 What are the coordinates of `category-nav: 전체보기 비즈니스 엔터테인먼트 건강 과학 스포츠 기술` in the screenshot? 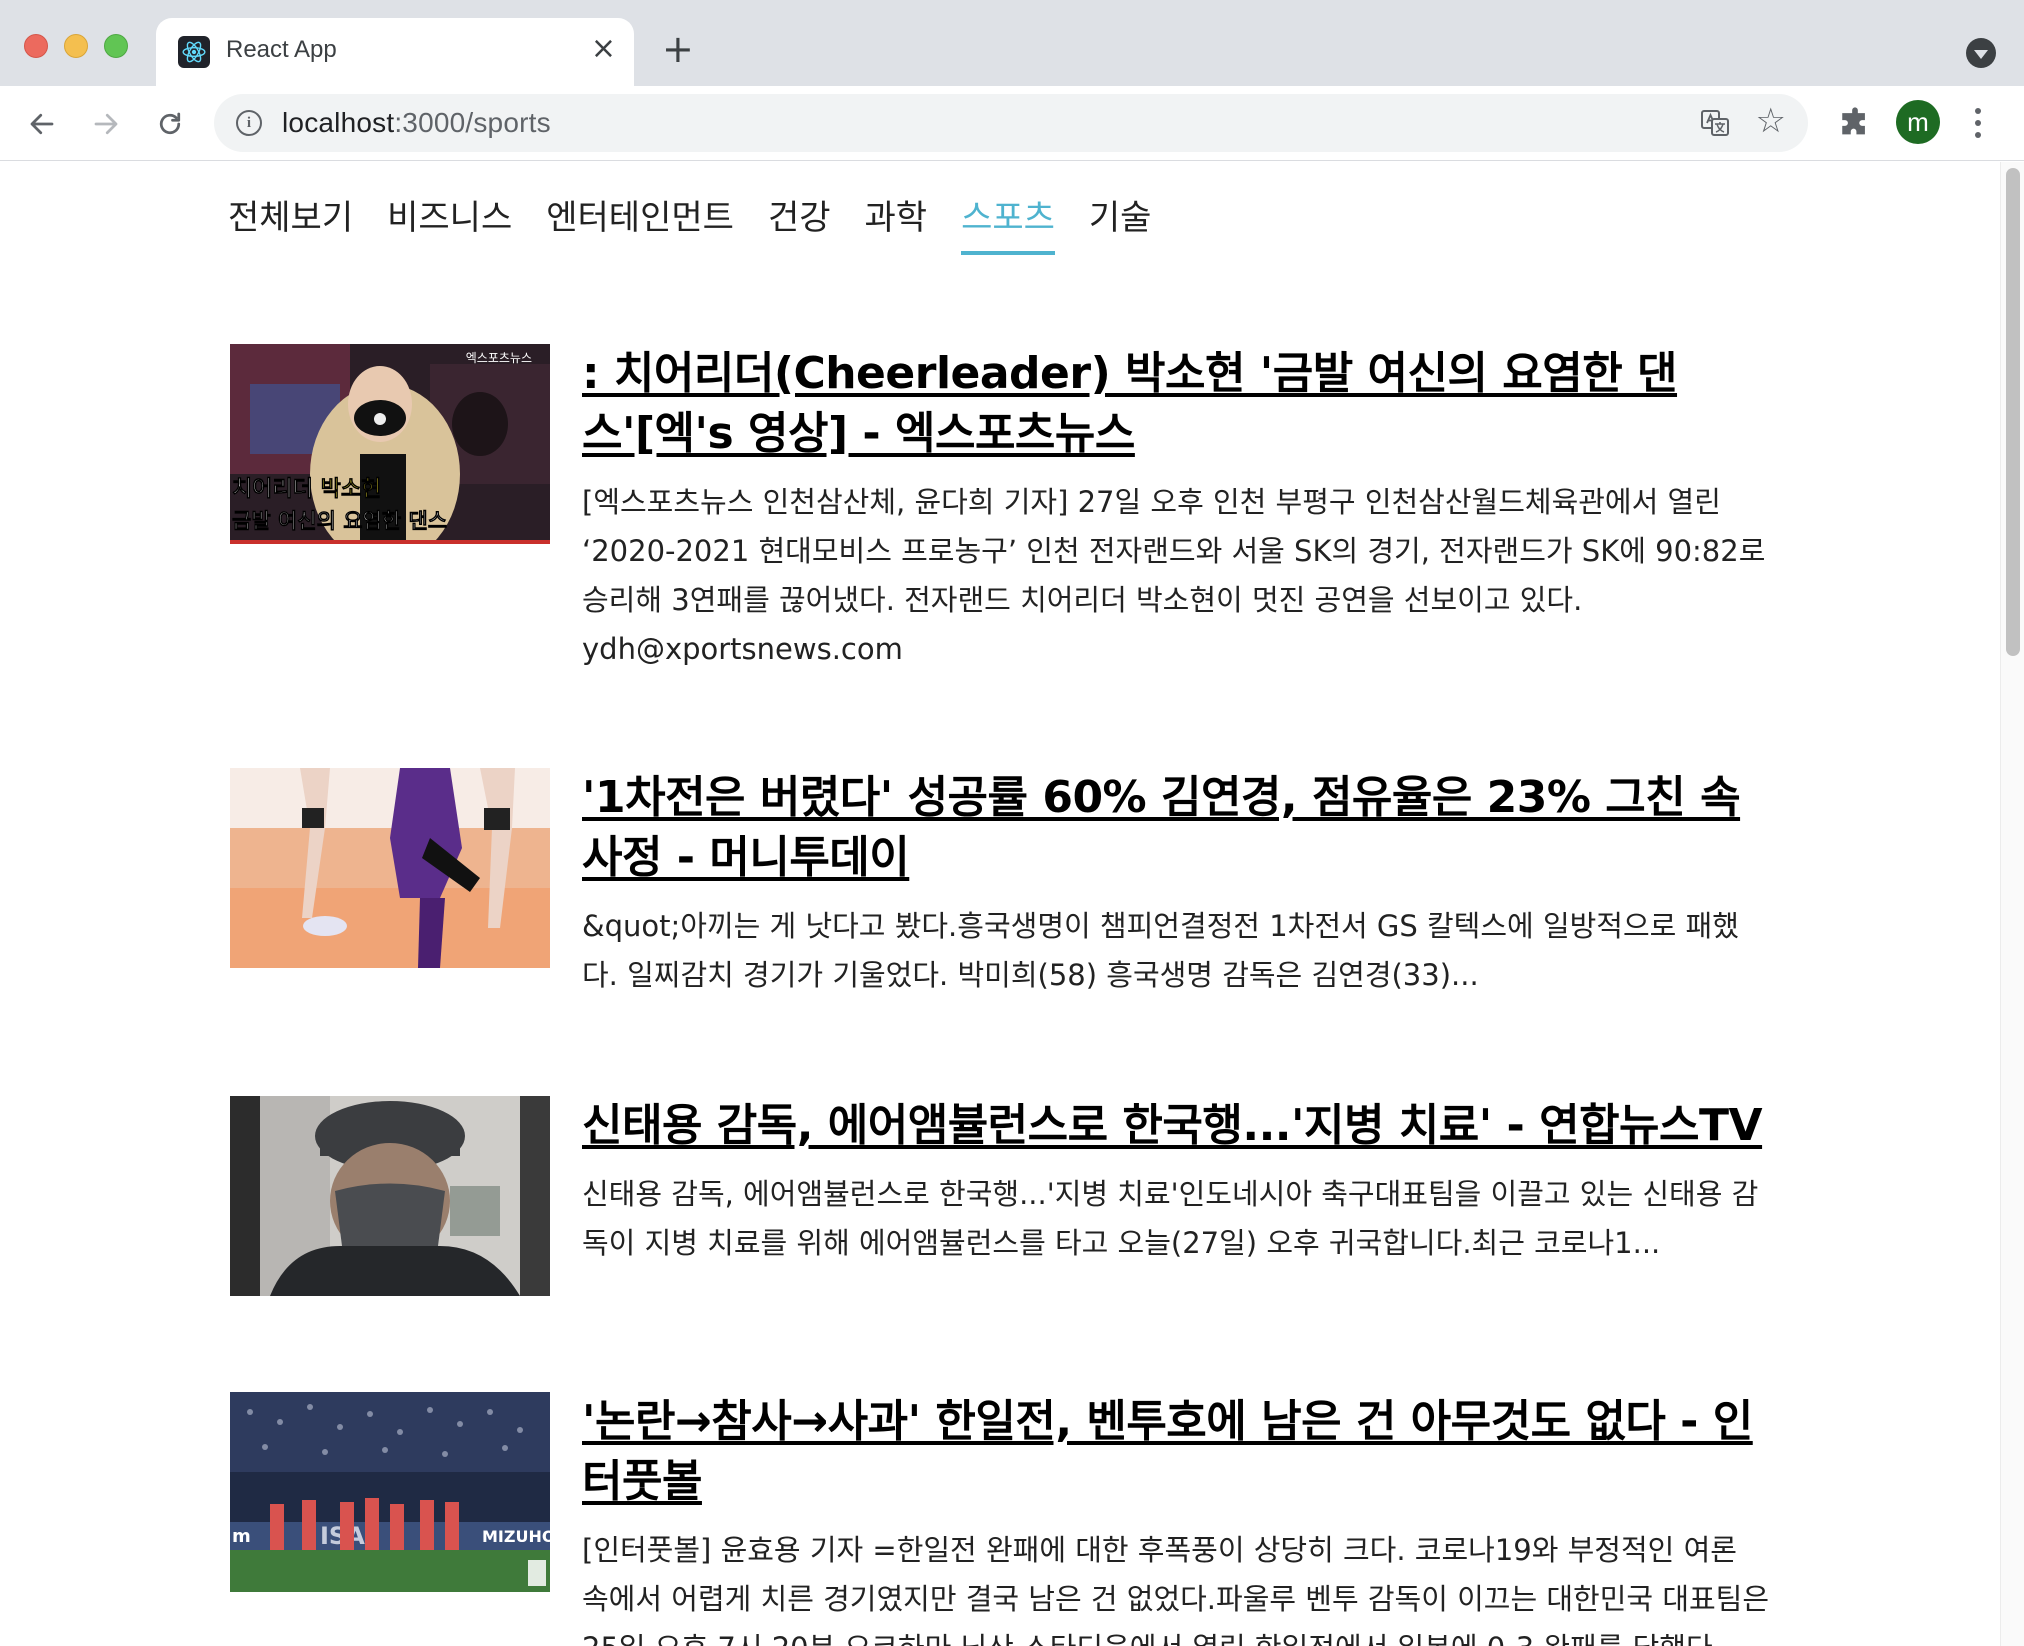 It's located at (689, 222).